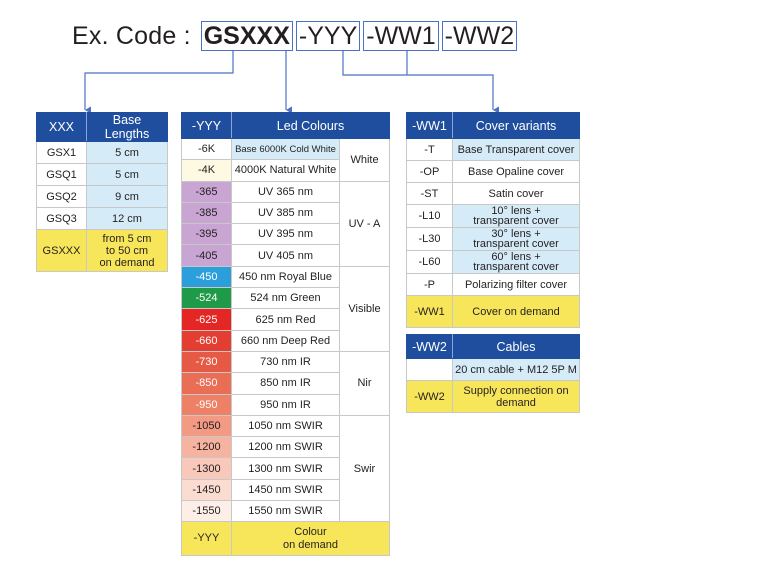  What do you see at coordinates (159, 82) in the screenshot?
I see `connector-base-to-xxx` at bounding box center [159, 82].